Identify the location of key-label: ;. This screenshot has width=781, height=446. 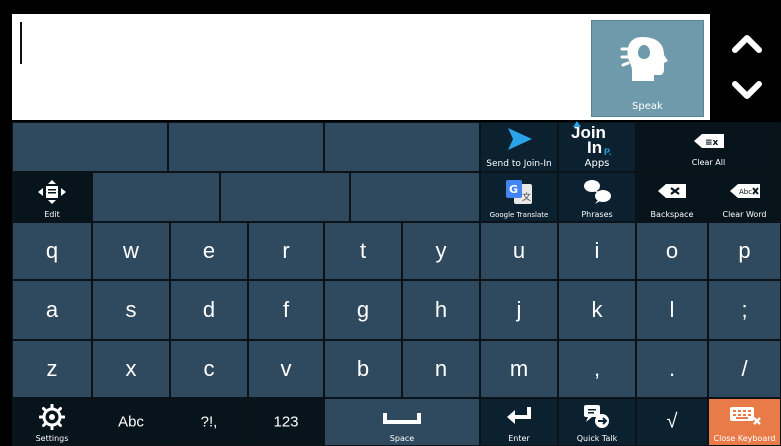
(744, 309).